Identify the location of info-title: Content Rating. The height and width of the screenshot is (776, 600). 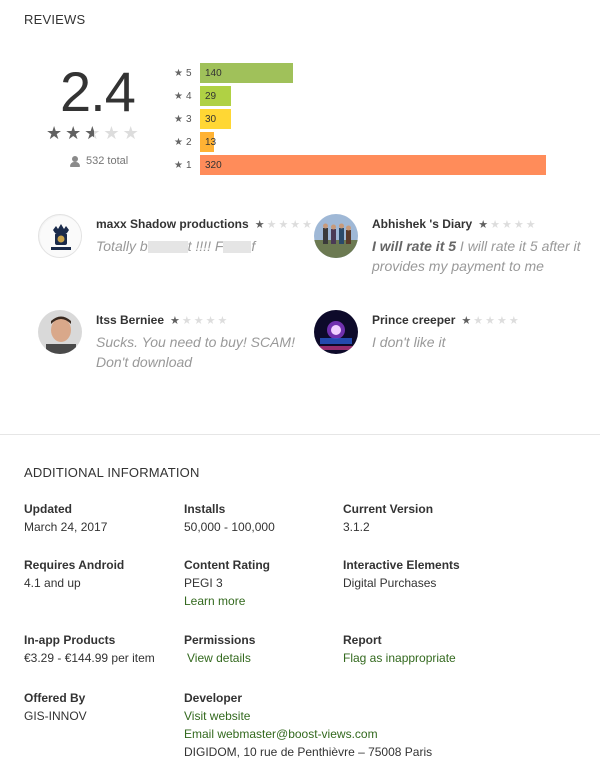
(227, 565).